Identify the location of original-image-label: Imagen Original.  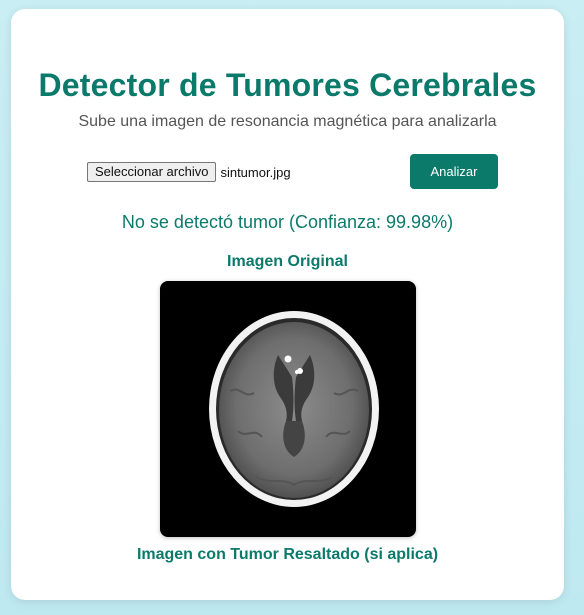
(287, 261).